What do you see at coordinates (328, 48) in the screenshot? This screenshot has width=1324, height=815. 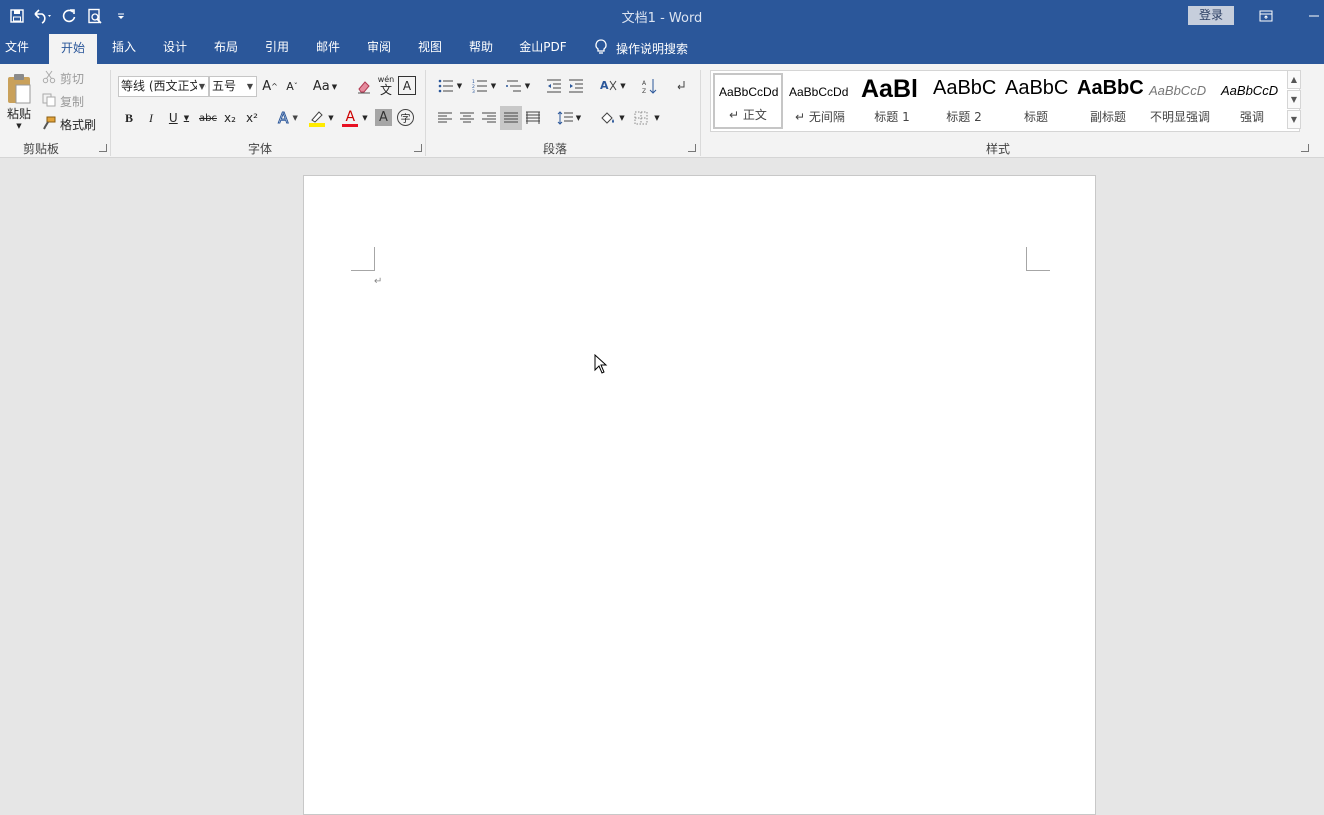 I see `tab-mailings: 邮件` at bounding box center [328, 48].